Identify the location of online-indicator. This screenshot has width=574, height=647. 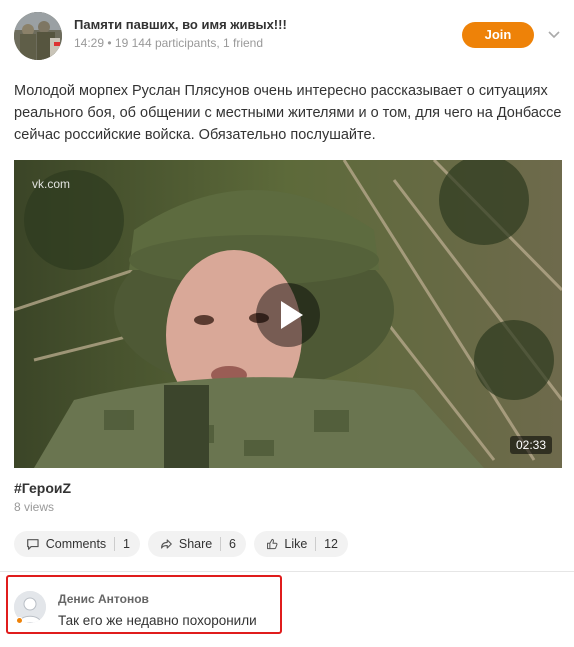
(19, 620).